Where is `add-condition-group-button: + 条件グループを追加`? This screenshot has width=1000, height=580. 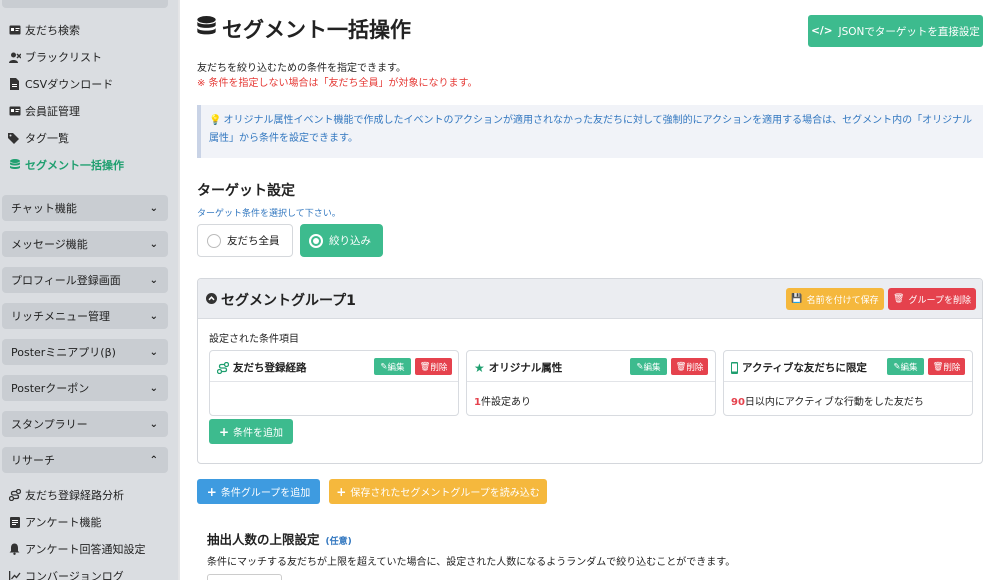 add-condition-group-button: + 条件グループを追加 is located at coordinates (258, 491).